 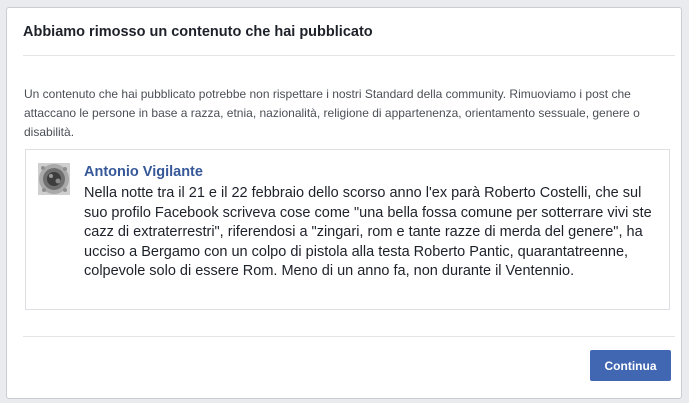 What do you see at coordinates (143, 172) in the screenshot?
I see `post-author-link: Antonio Vigilante` at bounding box center [143, 172].